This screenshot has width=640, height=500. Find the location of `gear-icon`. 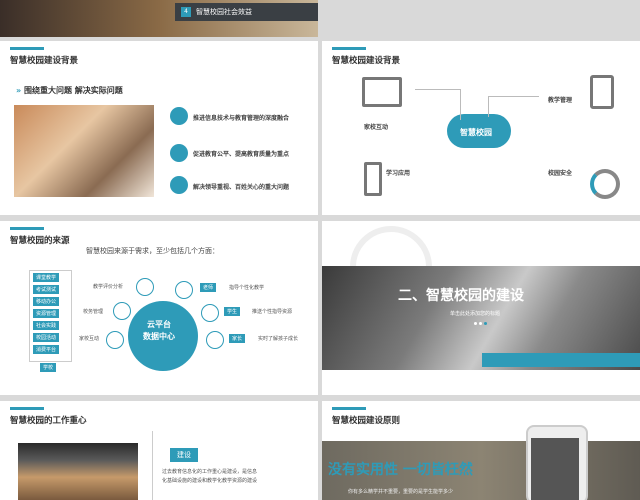

gear-icon is located at coordinates (179, 185).